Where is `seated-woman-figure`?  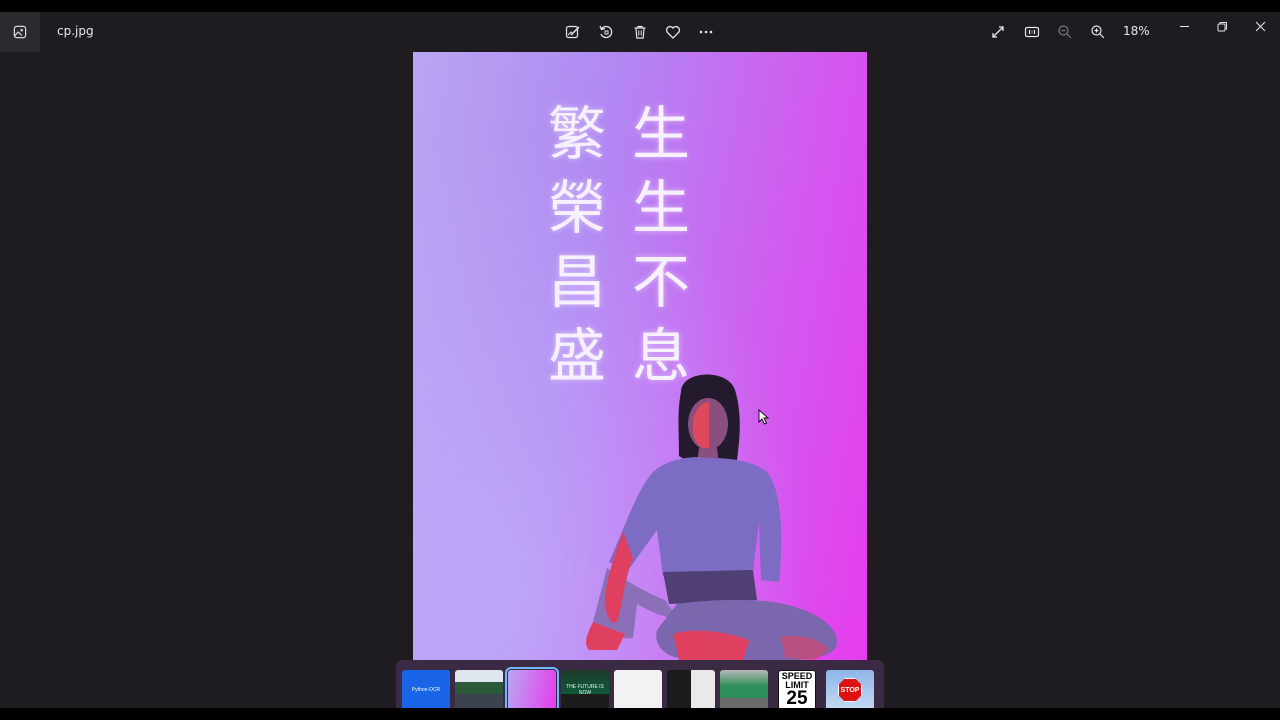
seated-woman-figure is located at coordinates (712, 517).